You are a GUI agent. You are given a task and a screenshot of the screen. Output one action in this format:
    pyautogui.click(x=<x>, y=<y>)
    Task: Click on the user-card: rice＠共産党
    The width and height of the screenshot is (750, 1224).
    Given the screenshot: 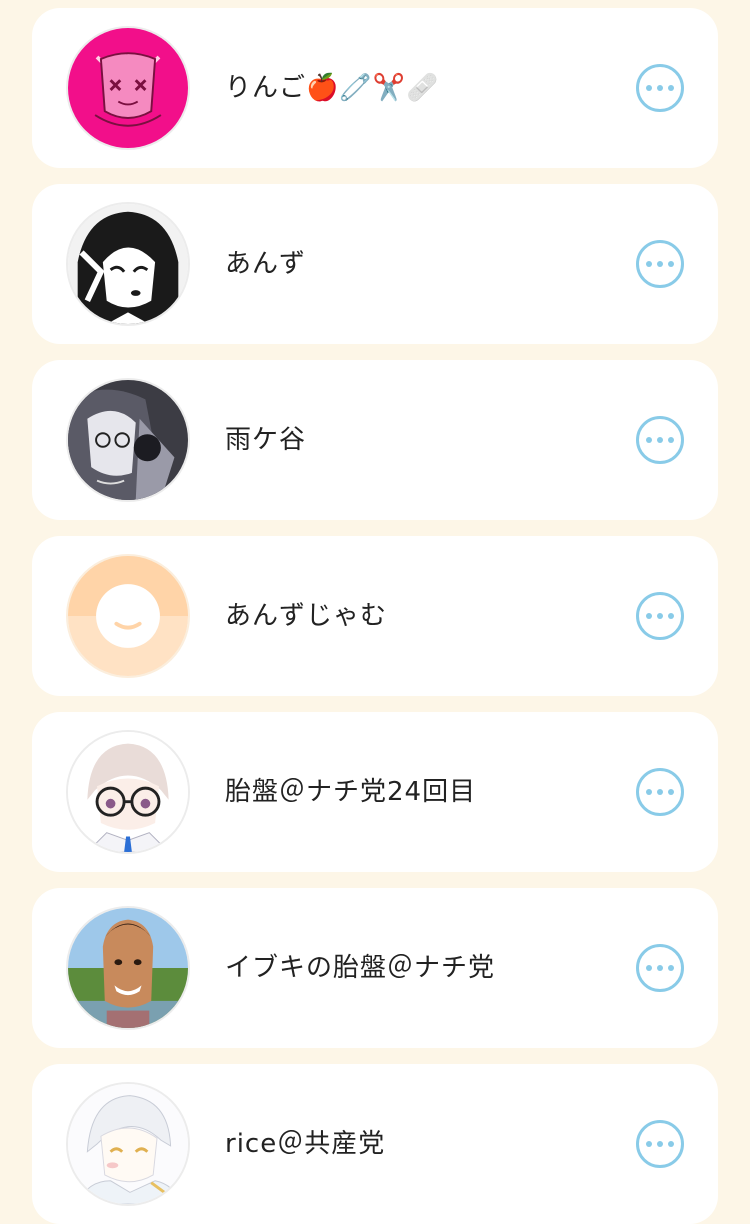 What is the action you would take?
    pyautogui.click(x=375, y=1144)
    